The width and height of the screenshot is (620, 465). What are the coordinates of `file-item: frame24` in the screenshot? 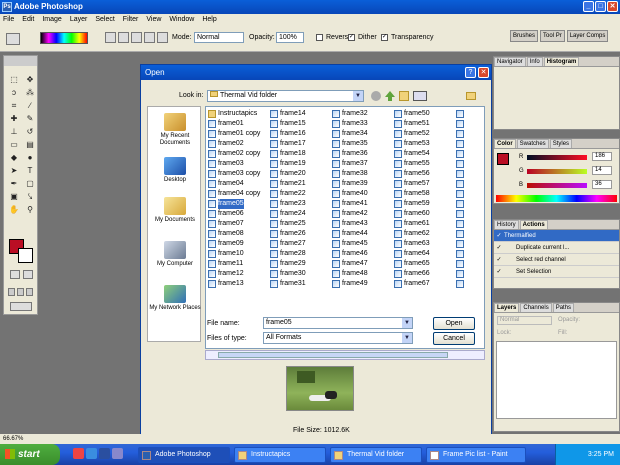 It's located at (300, 214).